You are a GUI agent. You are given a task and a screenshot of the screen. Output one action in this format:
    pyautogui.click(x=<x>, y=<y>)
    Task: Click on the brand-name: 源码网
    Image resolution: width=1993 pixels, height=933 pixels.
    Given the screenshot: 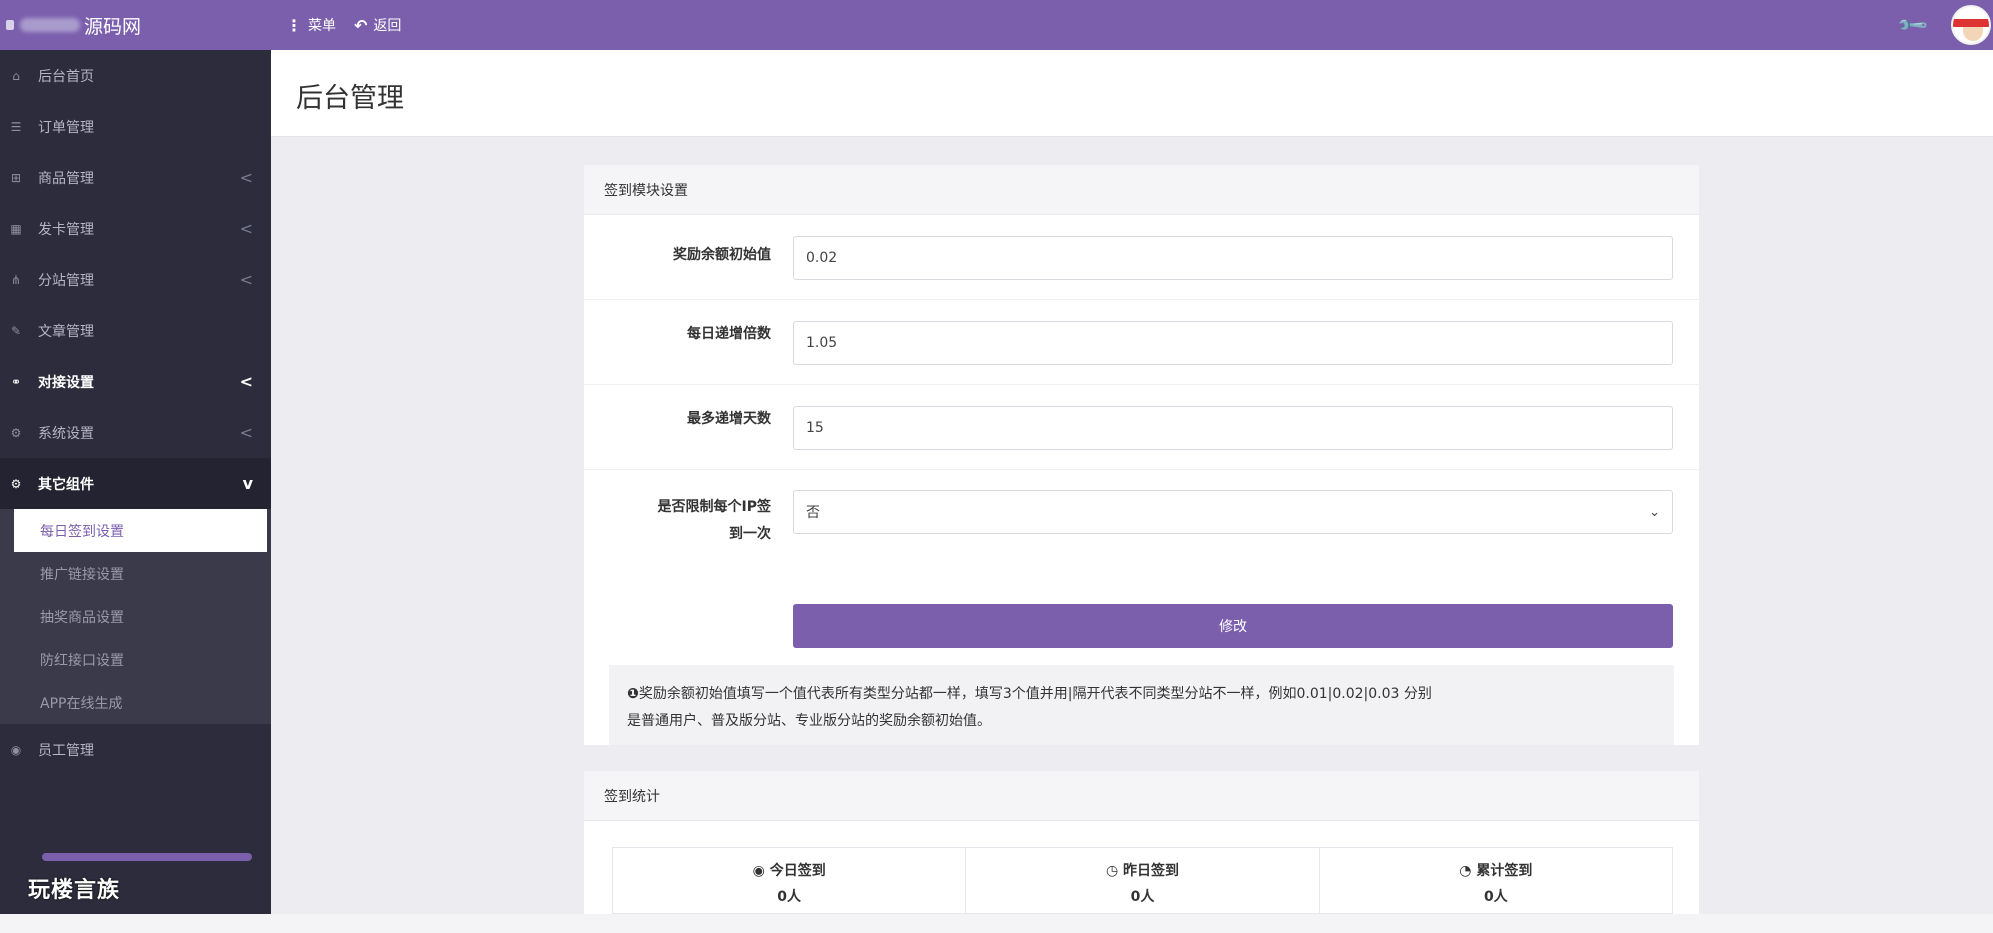 What is the action you would take?
    pyautogui.click(x=113, y=26)
    